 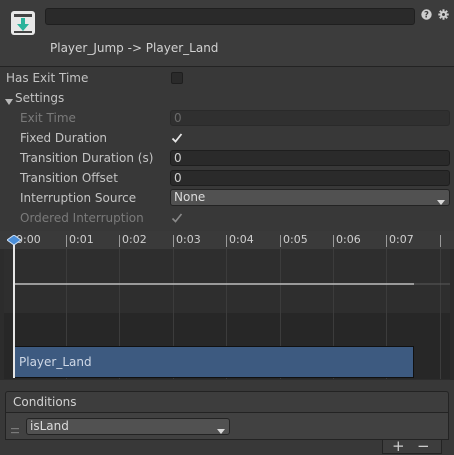 I want to click on transition-offset-label: Transition Offset, so click(x=69, y=178).